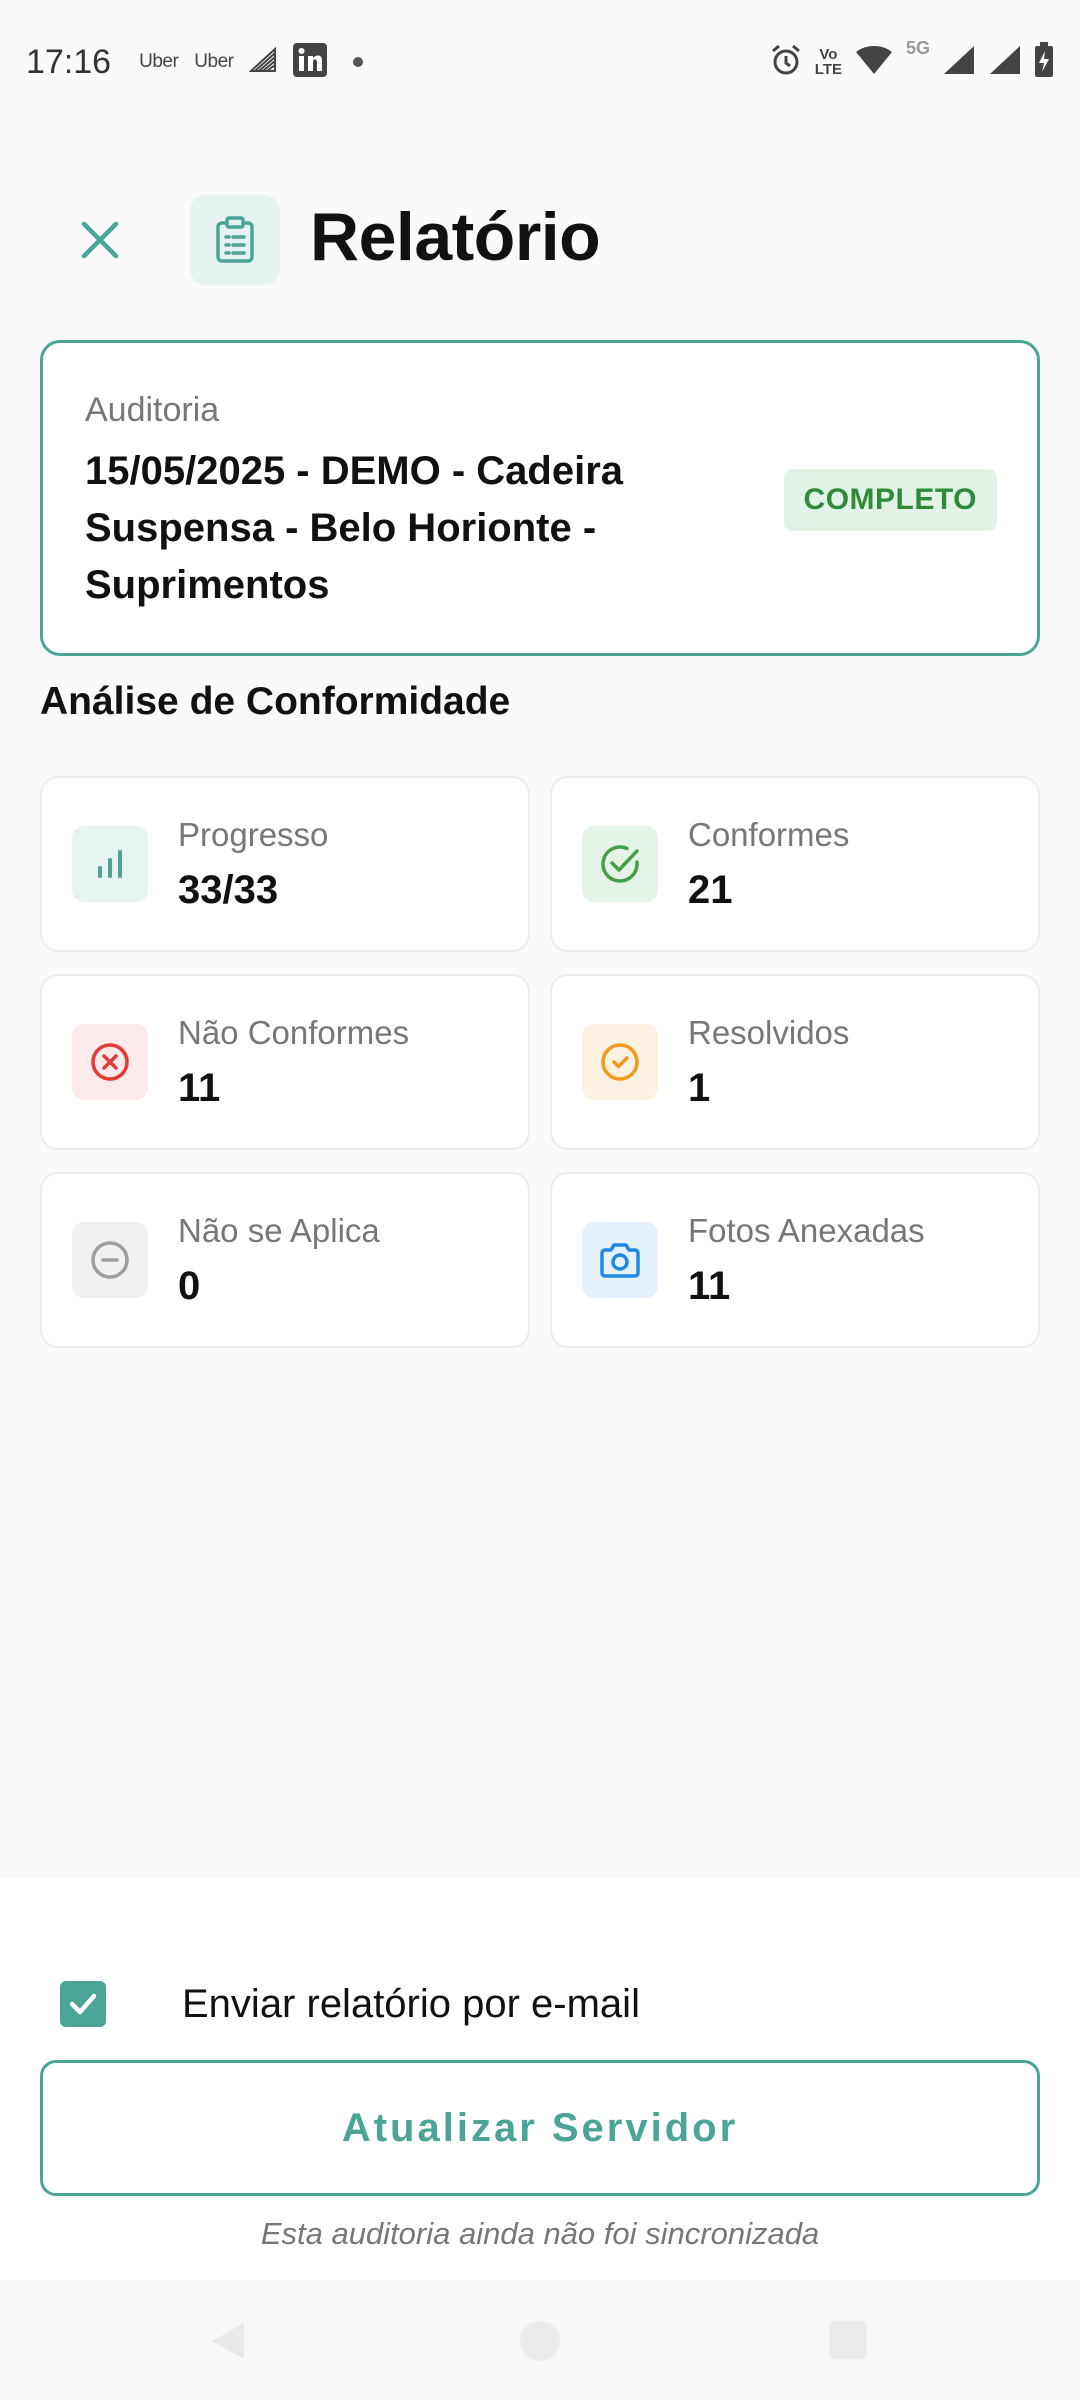 The width and height of the screenshot is (1080, 2400). What do you see at coordinates (279, 1230) in the screenshot?
I see `stat-label: Não se Aplica` at bounding box center [279, 1230].